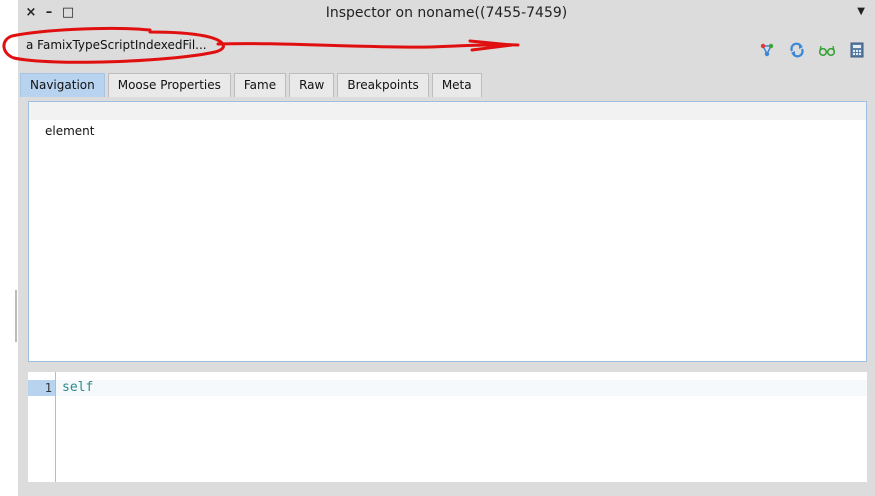  Describe the element at coordinates (447, 111) in the screenshot. I see `navigation-list-header` at that location.